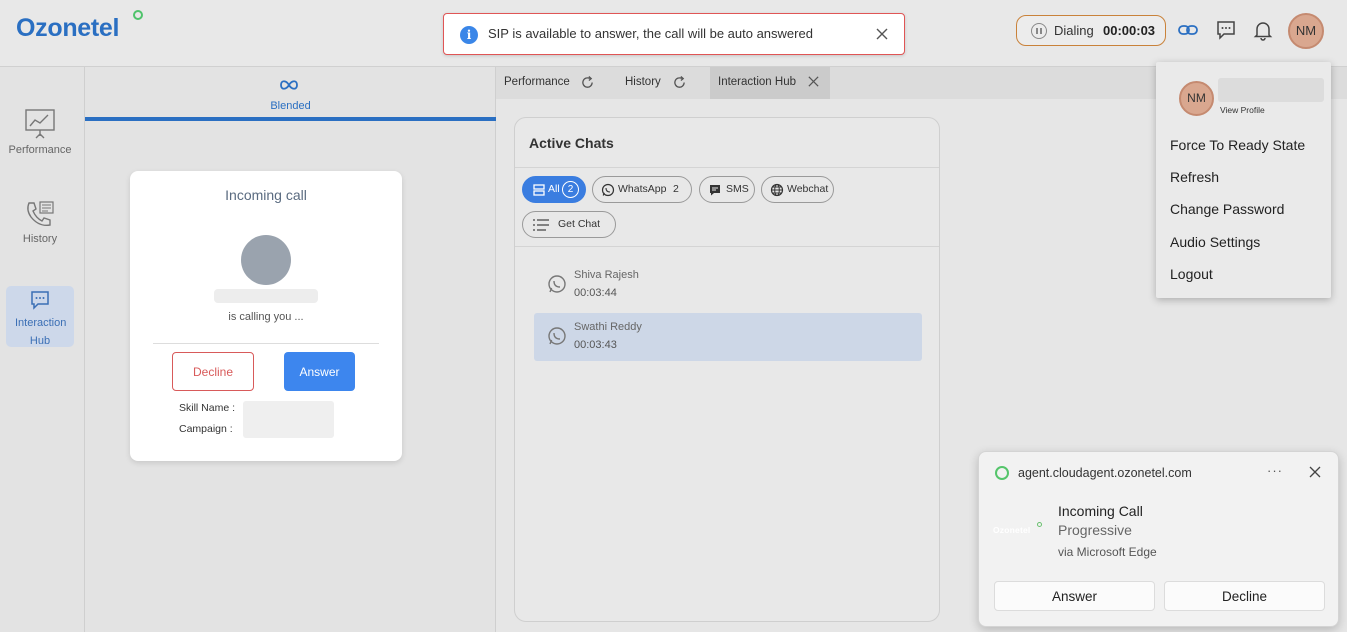  What do you see at coordinates (539, 190) in the screenshot?
I see `inbox-icon` at bounding box center [539, 190].